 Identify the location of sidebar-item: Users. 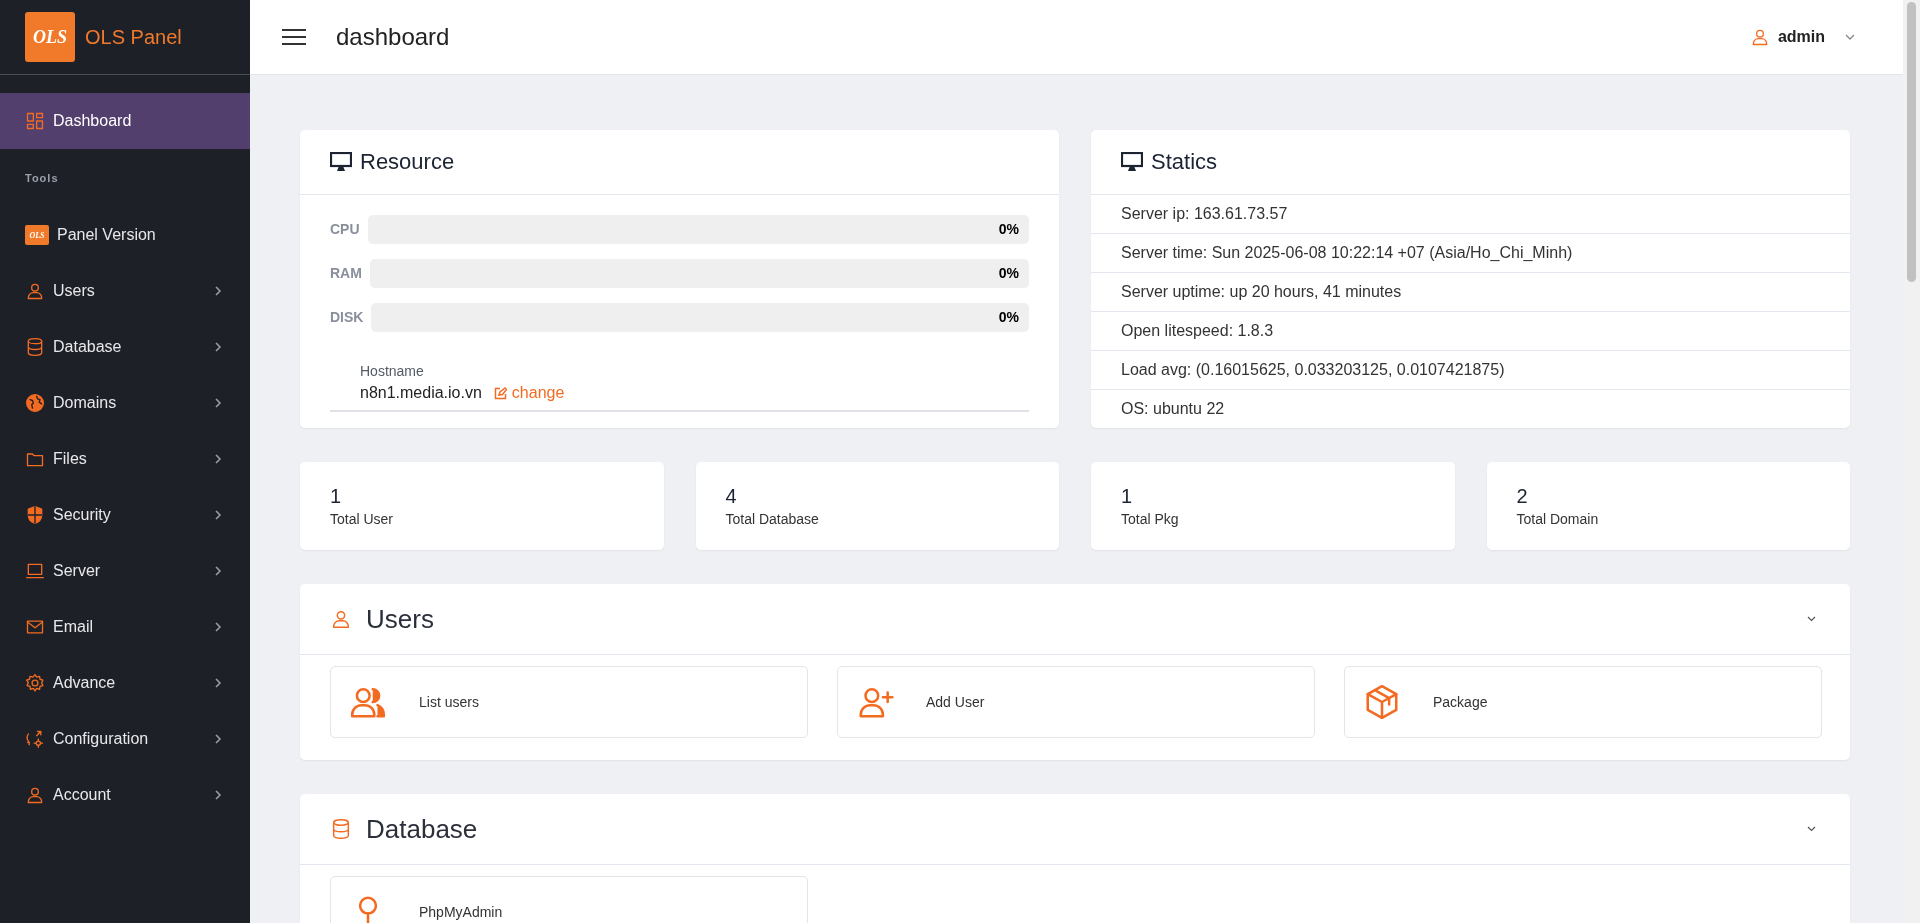
(125, 291).